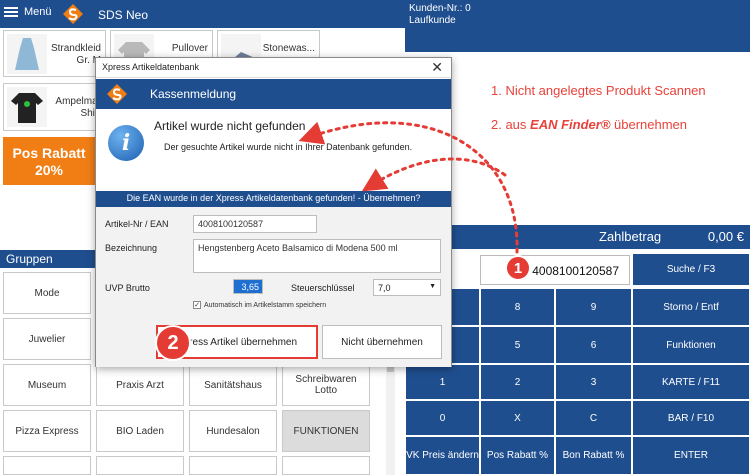  Describe the element at coordinates (691, 345) in the screenshot. I see `funktionen-button: Funktionen` at that location.